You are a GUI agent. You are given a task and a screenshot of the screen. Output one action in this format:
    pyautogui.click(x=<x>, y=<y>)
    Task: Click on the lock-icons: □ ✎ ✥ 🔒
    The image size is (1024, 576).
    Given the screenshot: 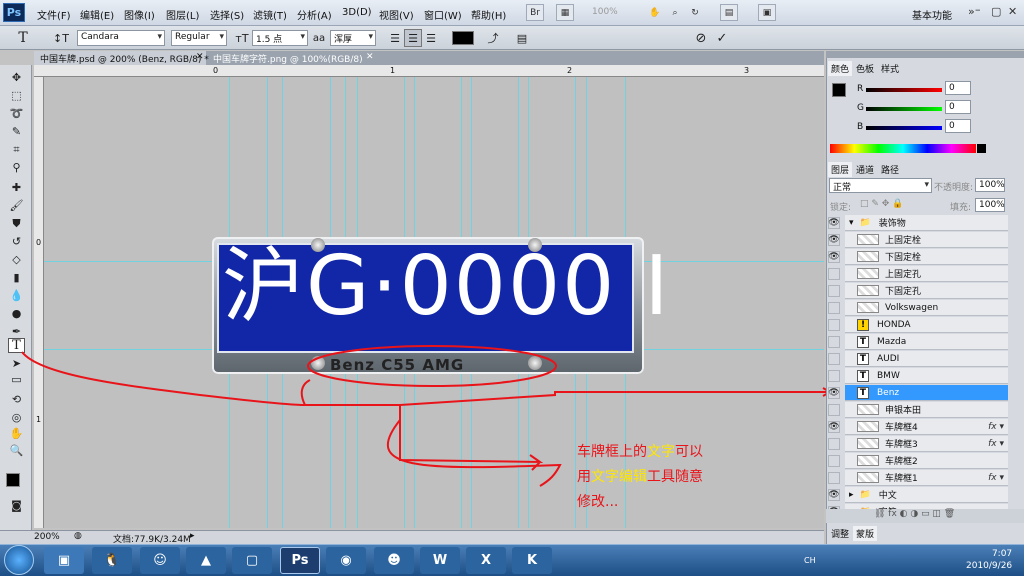 What is the action you would take?
    pyautogui.click(x=881, y=204)
    